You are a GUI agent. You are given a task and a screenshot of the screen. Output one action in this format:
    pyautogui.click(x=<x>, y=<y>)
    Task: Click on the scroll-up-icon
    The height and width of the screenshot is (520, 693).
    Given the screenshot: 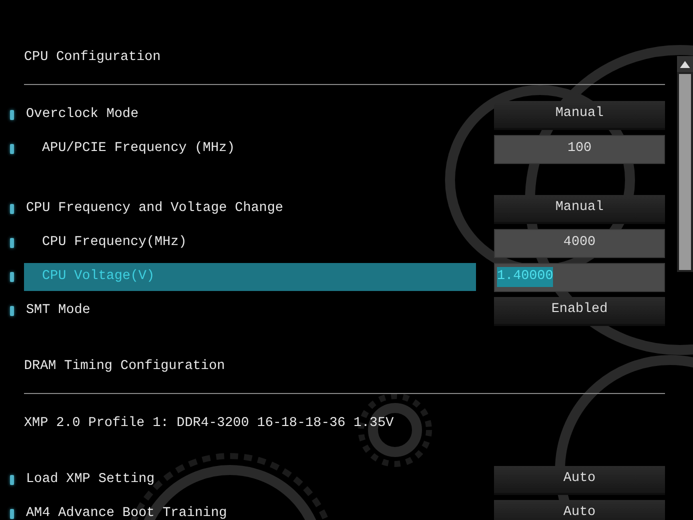 What is the action you would take?
    pyautogui.click(x=685, y=64)
    